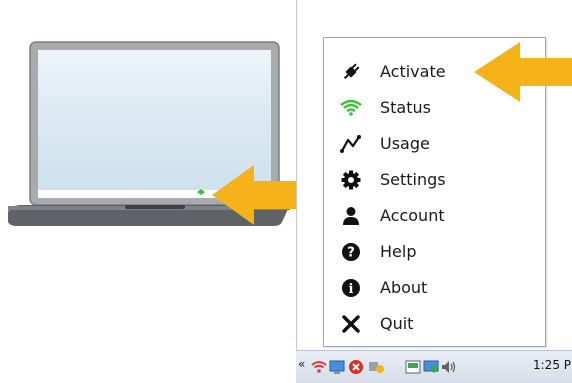 The width and height of the screenshot is (572, 383). I want to click on menu-item-quit: Quit, so click(434, 323).